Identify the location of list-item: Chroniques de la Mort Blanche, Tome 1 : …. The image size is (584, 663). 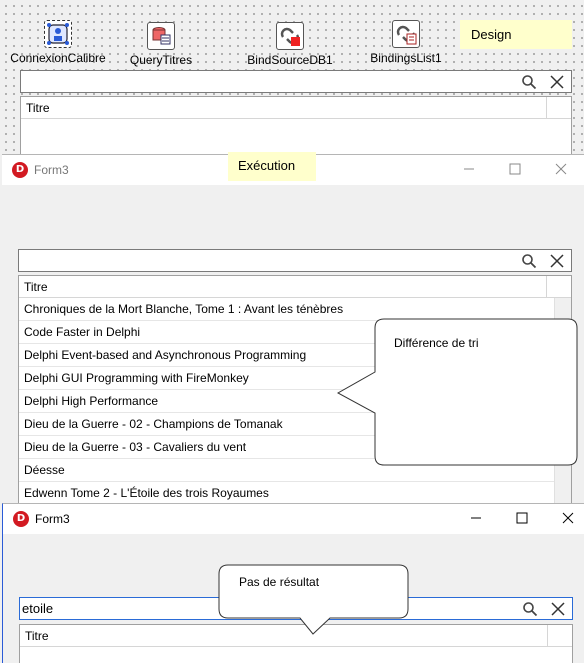
(295, 309).